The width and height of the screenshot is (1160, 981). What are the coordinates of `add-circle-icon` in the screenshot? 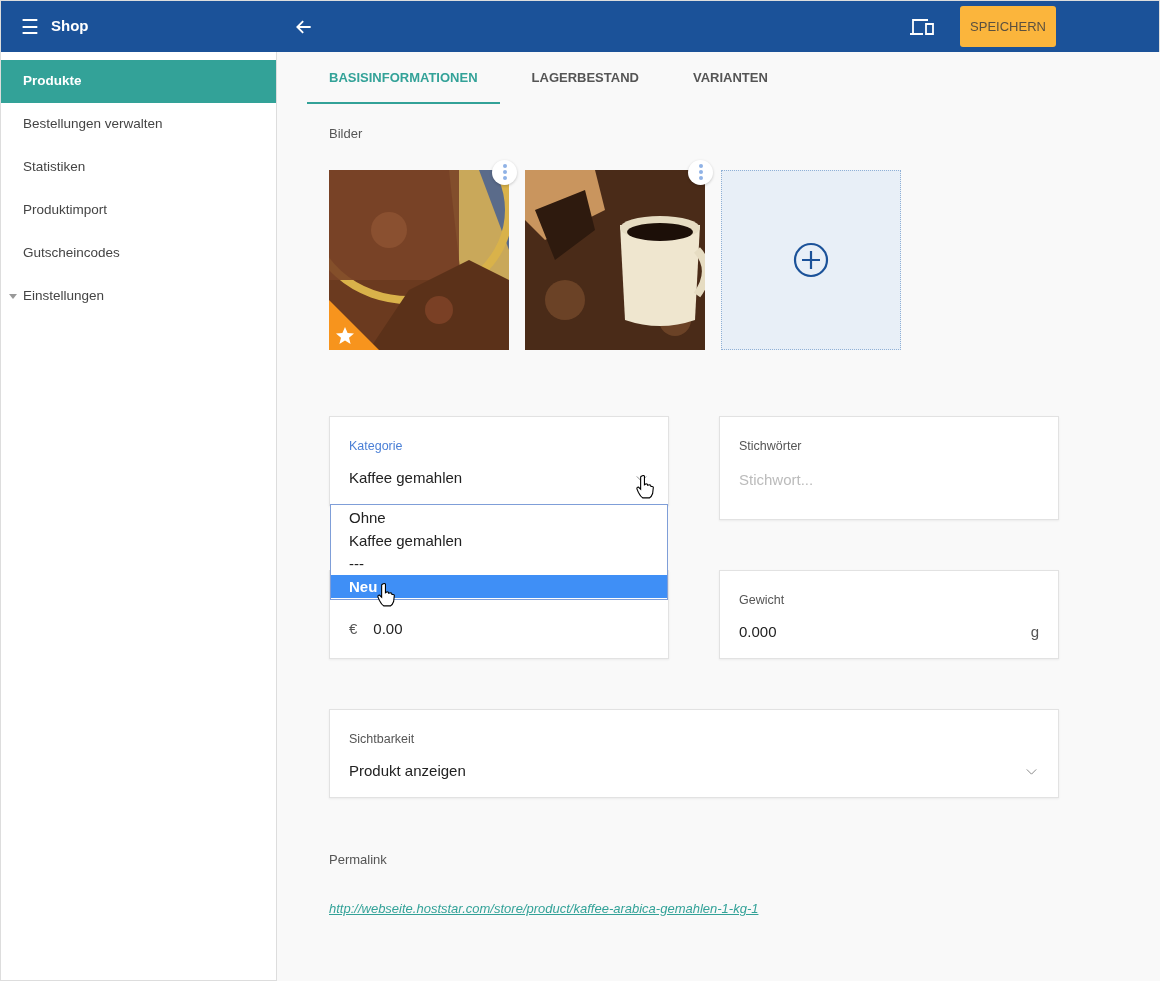 It's located at (811, 259).